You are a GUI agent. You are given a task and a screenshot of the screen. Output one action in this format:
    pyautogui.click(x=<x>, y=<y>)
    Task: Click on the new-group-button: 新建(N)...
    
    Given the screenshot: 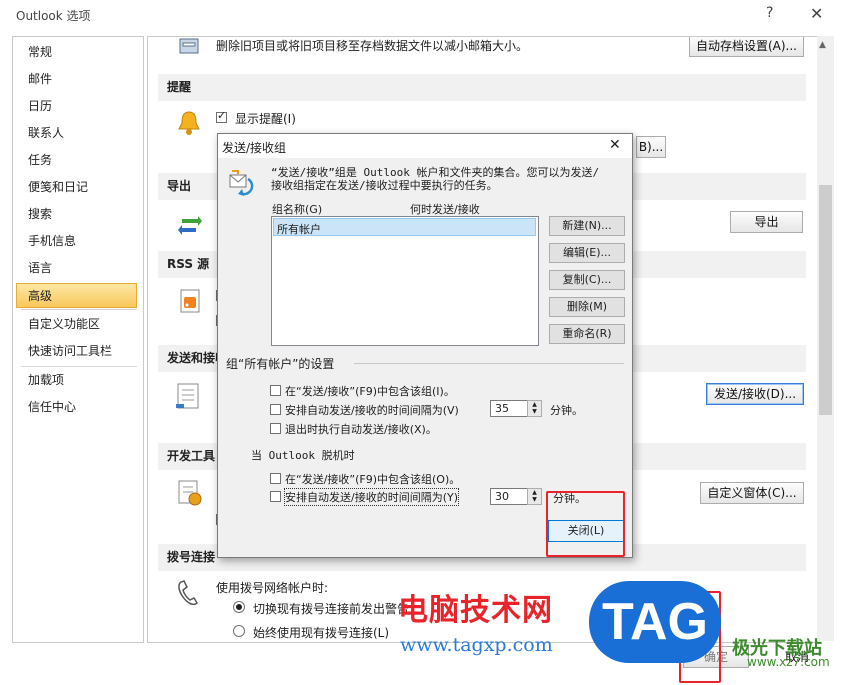 What is the action you would take?
    pyautogui.click(x=587, y=226)
    